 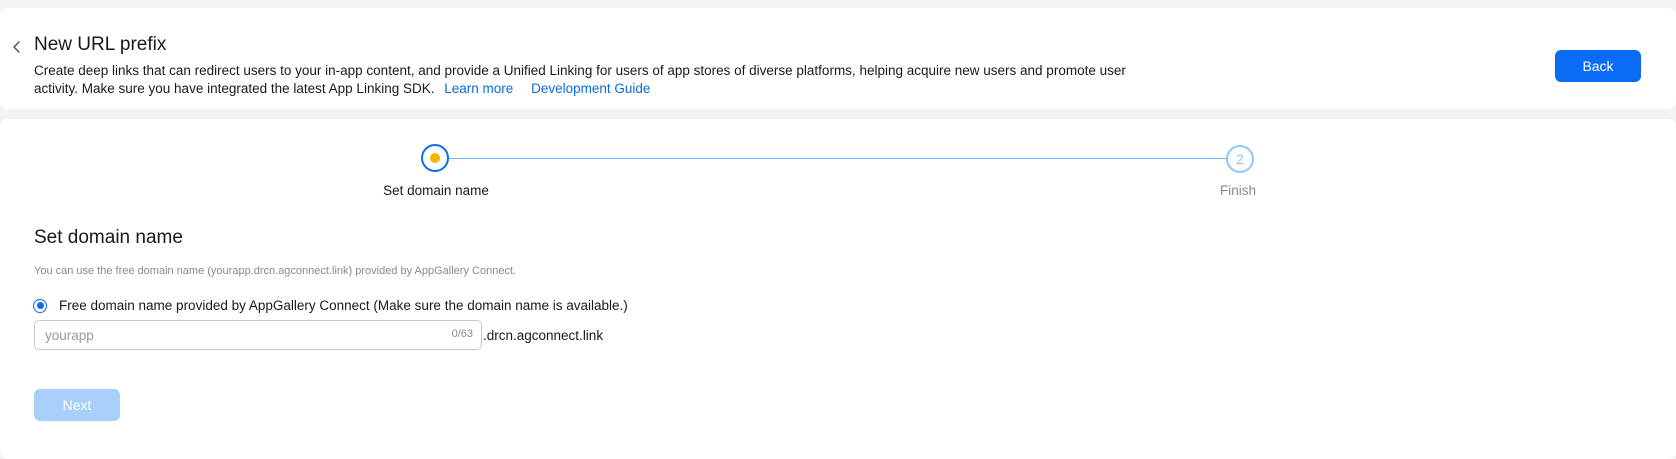 I want to click on domain-input-container: 0/63, so click(x=258, y=335).